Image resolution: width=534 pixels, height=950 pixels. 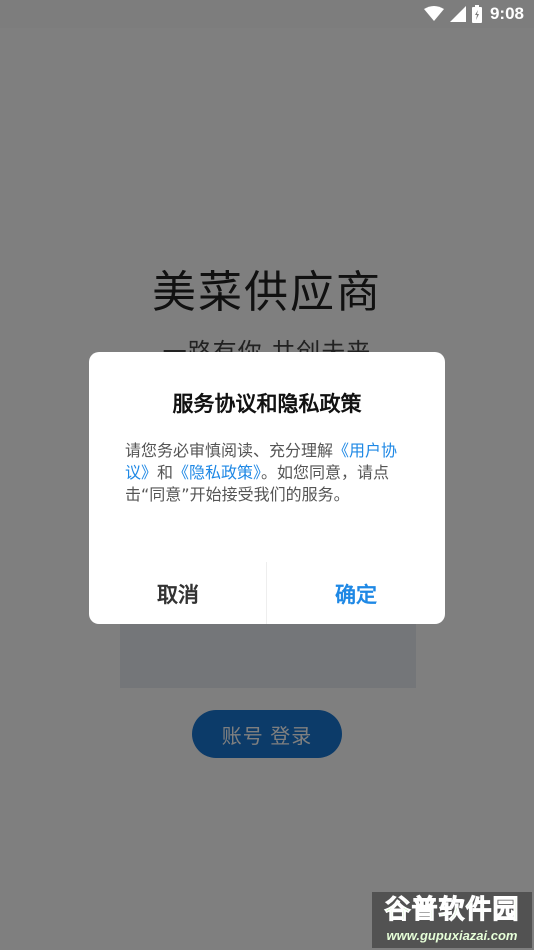 What do you see at coordinates (267, 14) in the screenshot?
I see `status-bar: 9:08` at bounding box center [267, 14].